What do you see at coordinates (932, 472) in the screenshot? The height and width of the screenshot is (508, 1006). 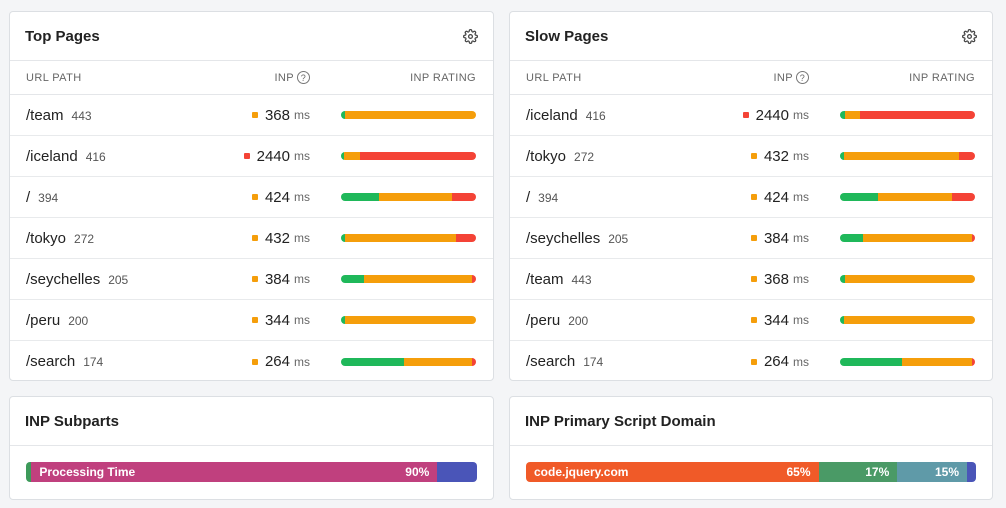 I see `bar-segment: 15%` at bounding box center [932, 472].